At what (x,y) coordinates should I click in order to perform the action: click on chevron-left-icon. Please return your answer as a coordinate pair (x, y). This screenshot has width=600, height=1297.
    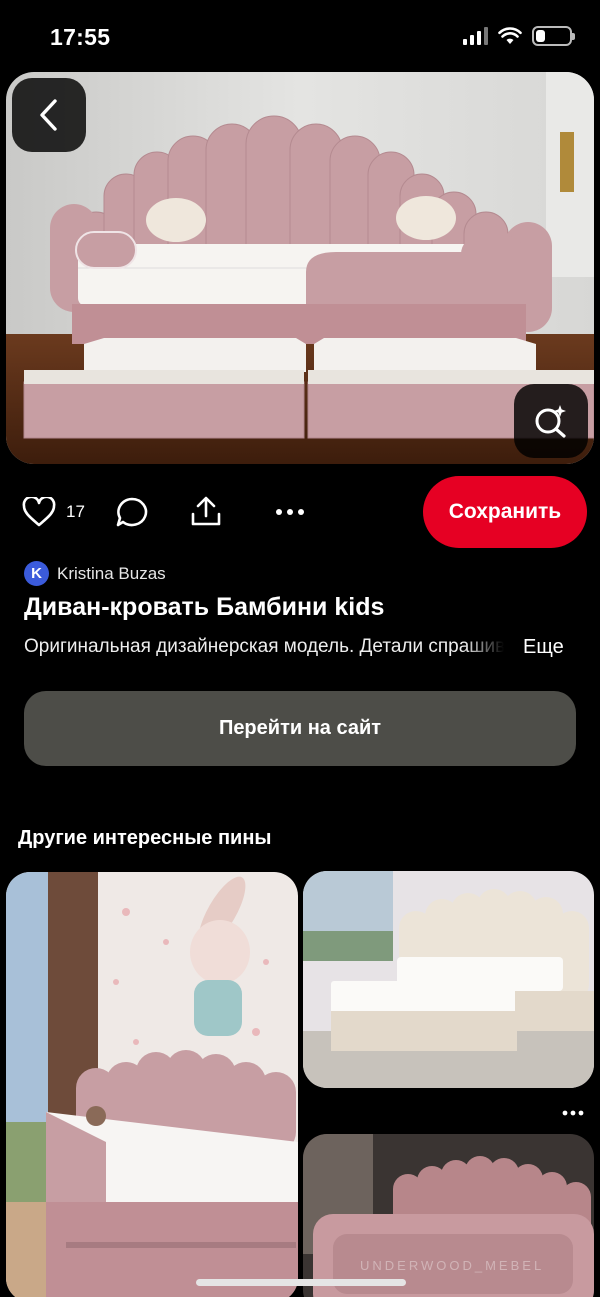
    Looking at the image, I should click on (48, 115).